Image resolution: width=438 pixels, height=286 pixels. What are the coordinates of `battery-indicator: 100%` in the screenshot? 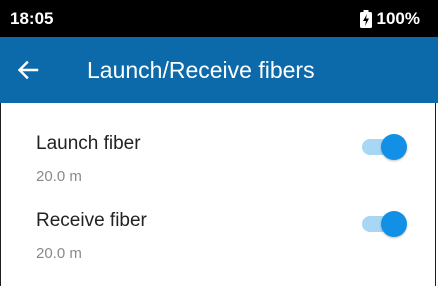 It's located at (389, 19).